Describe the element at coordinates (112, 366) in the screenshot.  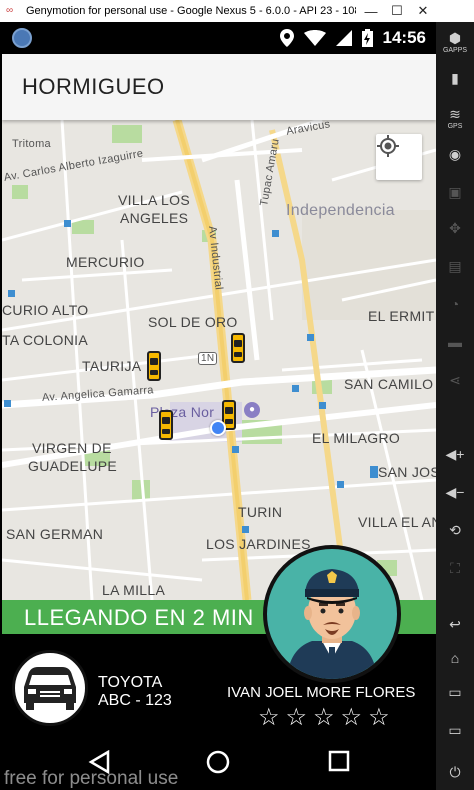
I see `place-label-taurija: TAURIJA` at that location.